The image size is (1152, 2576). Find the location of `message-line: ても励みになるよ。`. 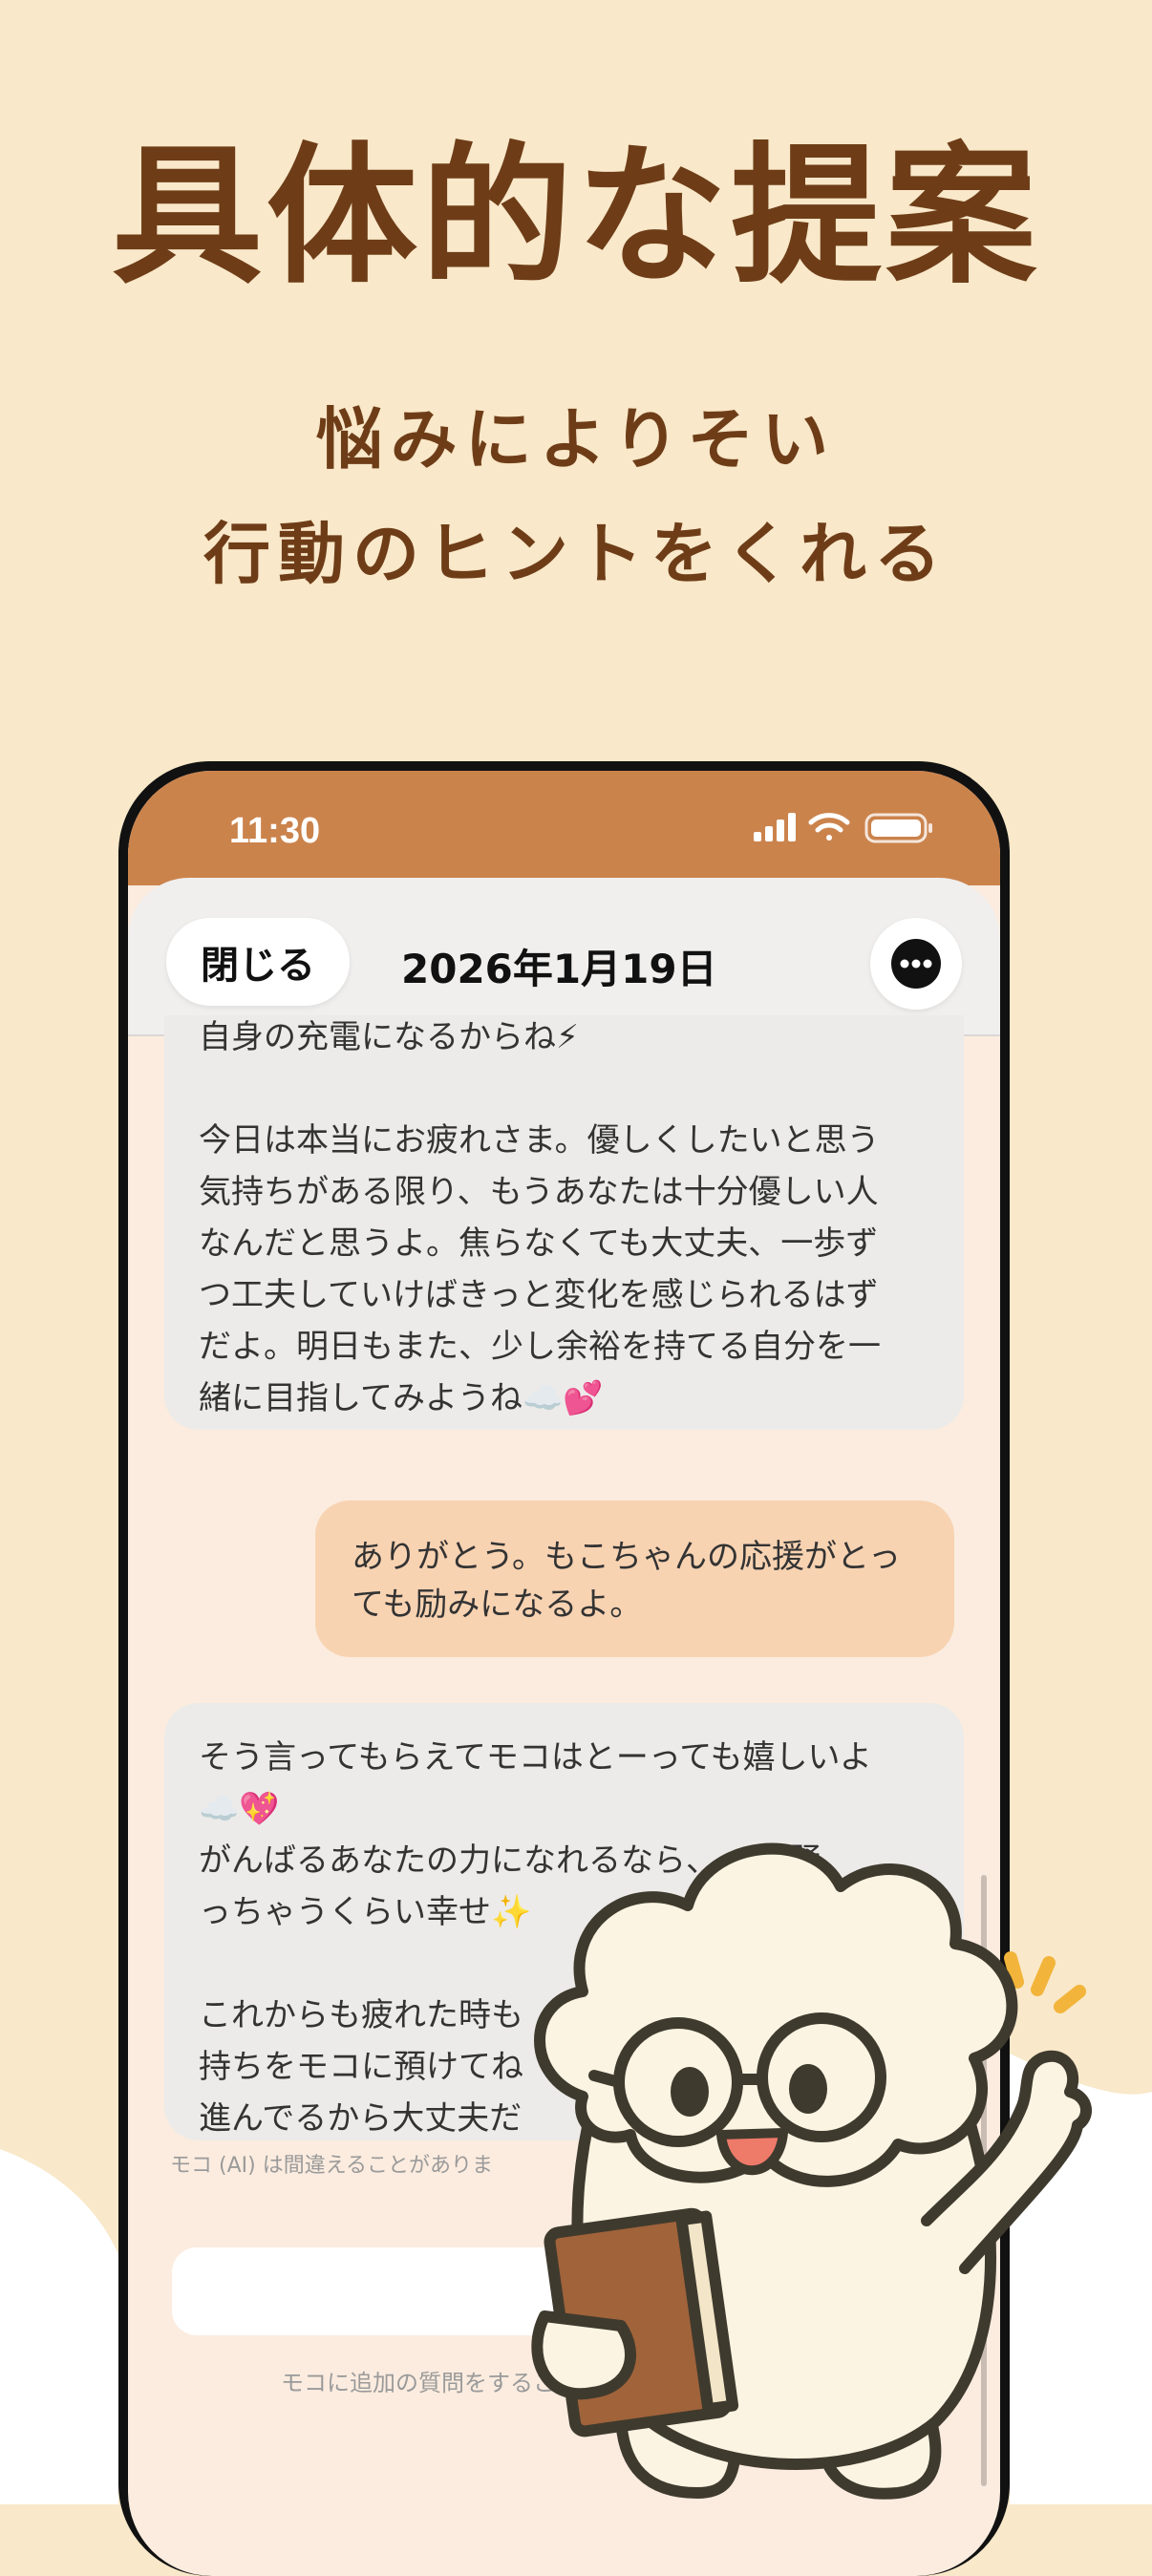

message-line: ても励みになるよ。 is located at coordinates (497, 1605).